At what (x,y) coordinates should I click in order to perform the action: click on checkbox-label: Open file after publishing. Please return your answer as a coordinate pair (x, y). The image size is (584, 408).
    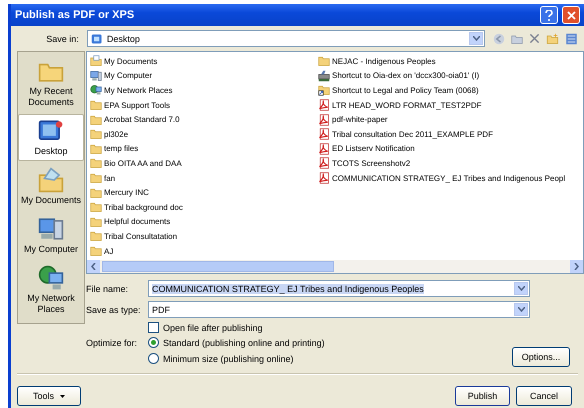
    Looking at the image, I should click on (213, 327).